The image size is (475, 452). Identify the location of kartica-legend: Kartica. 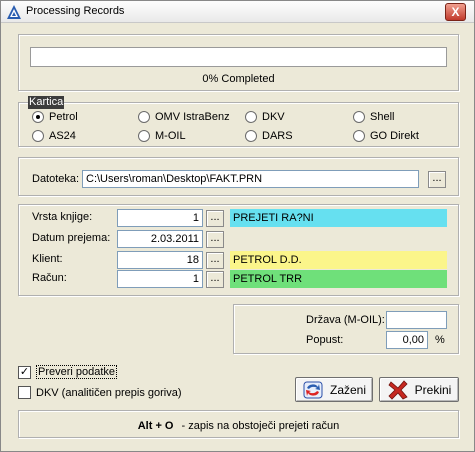
(46, 102).